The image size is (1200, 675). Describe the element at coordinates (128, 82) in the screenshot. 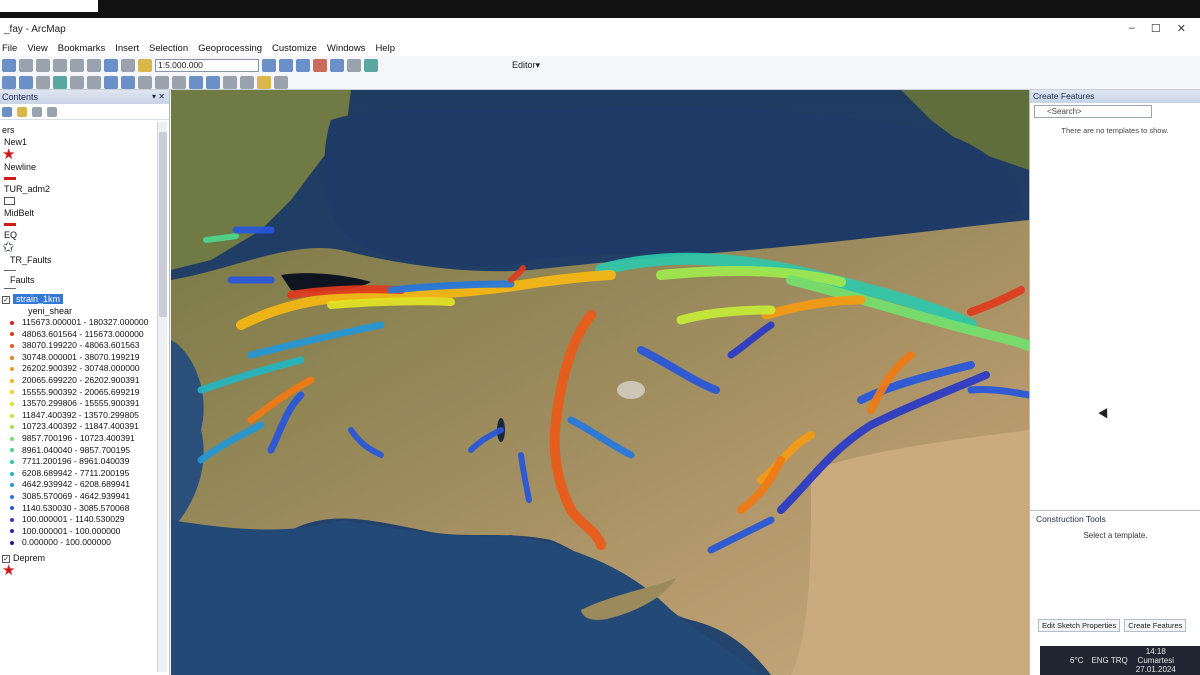

I see `forward-extent-icon` at that location.